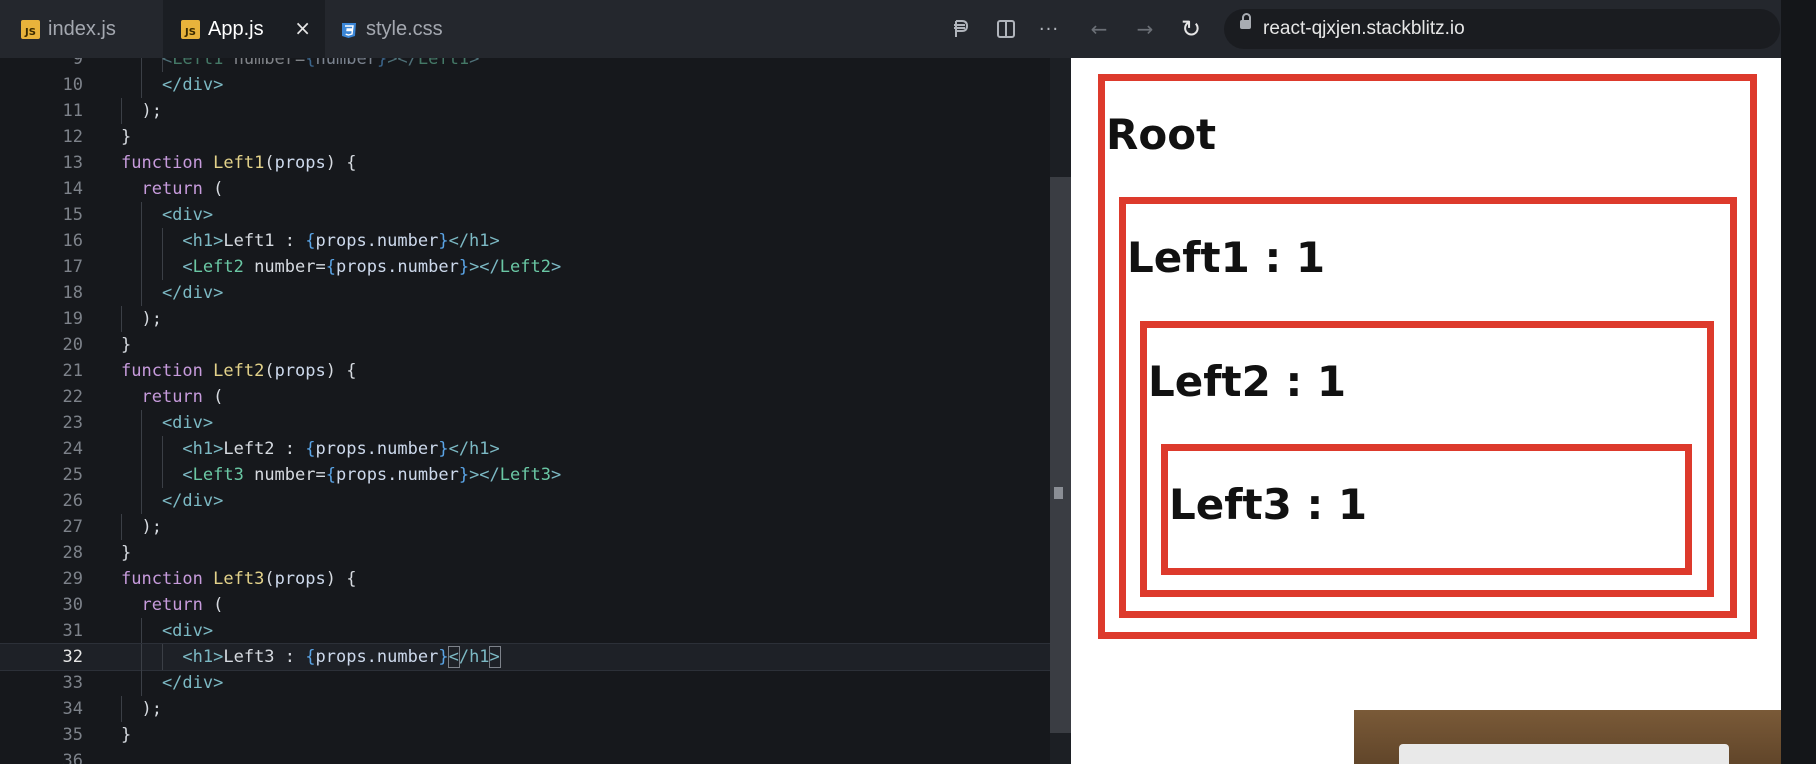 The width and height of the screenshot is (1816, 764). I want to click on split-panel-icon, so click(1006, 29).